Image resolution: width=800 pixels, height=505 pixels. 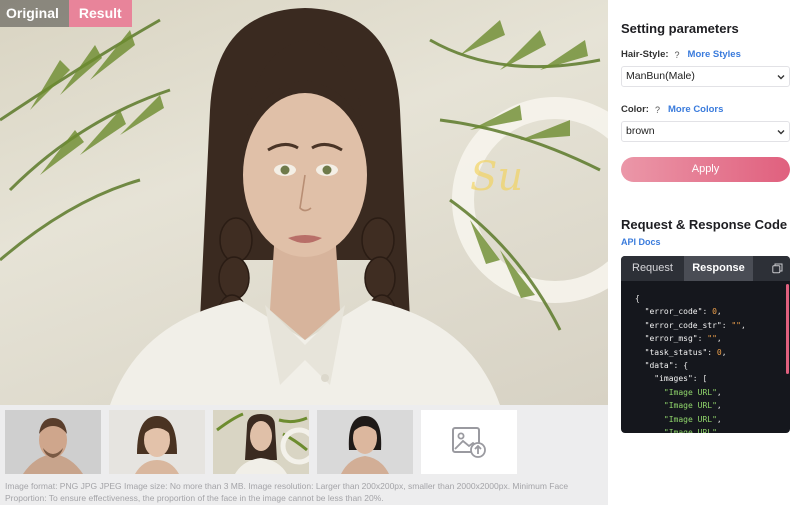 What do you see at coordinates (695, 109) in the screenshot?
I see `more-colors-link: More Colors` at bounding box center [695, 109].